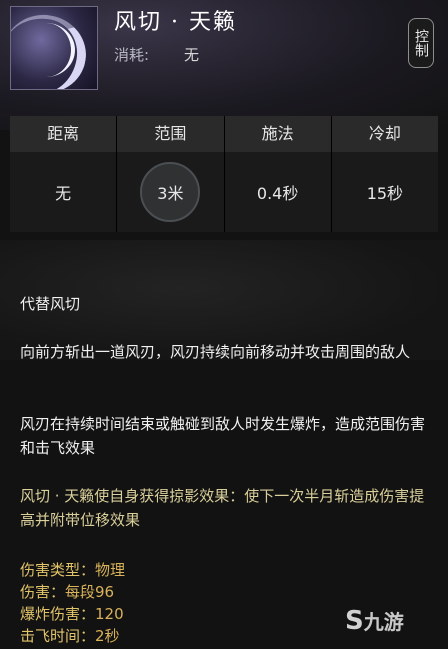  I want to click on wind-slash-inner-icon, so click(46, 50).